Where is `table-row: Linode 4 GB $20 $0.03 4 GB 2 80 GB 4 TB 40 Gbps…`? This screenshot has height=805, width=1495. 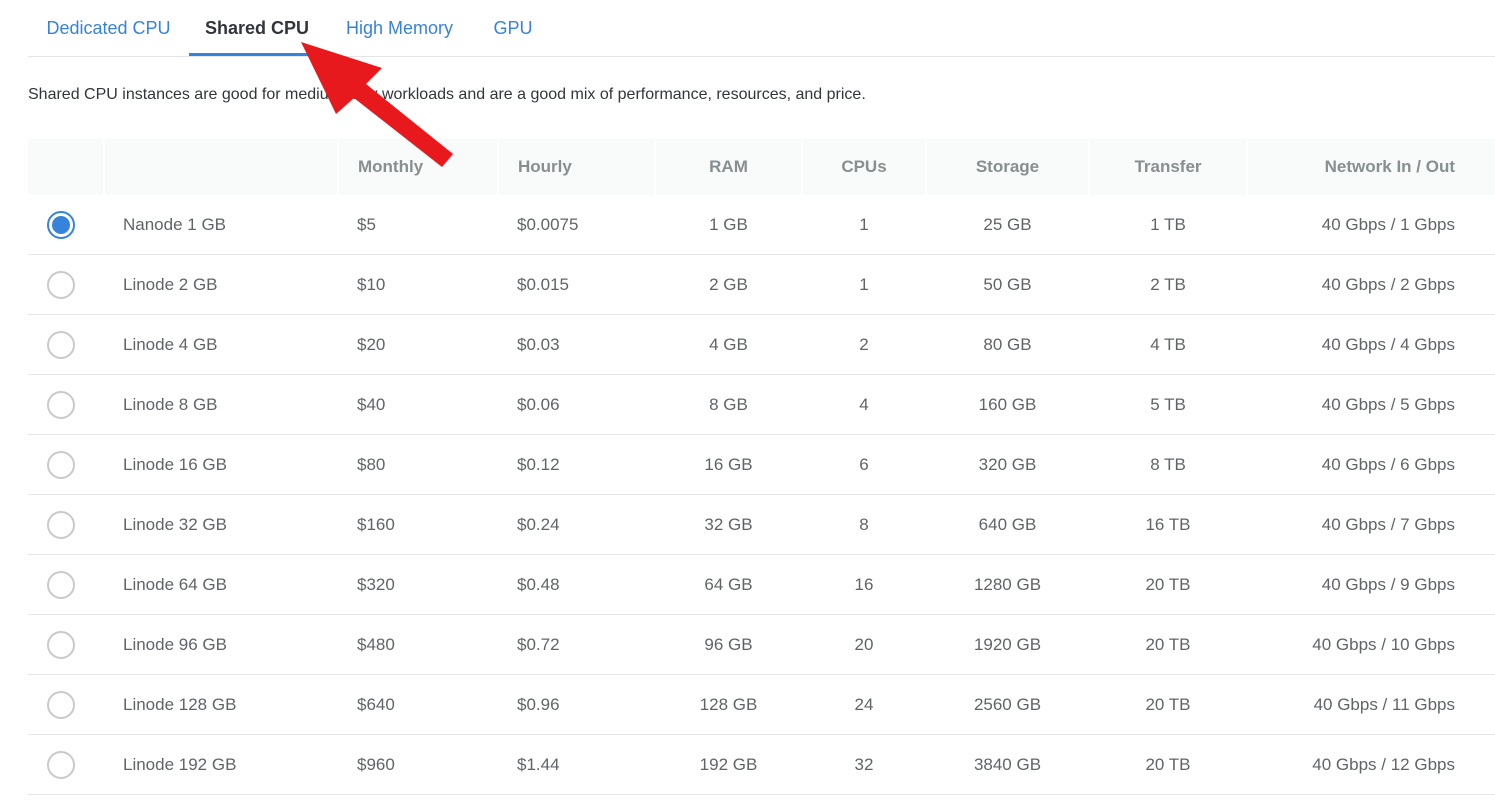
table-row: Linode 4 GB $20 $0.03 4 GB 2 80 GB 4 TB 40 Gbps… is located at coordinates (761, 344).